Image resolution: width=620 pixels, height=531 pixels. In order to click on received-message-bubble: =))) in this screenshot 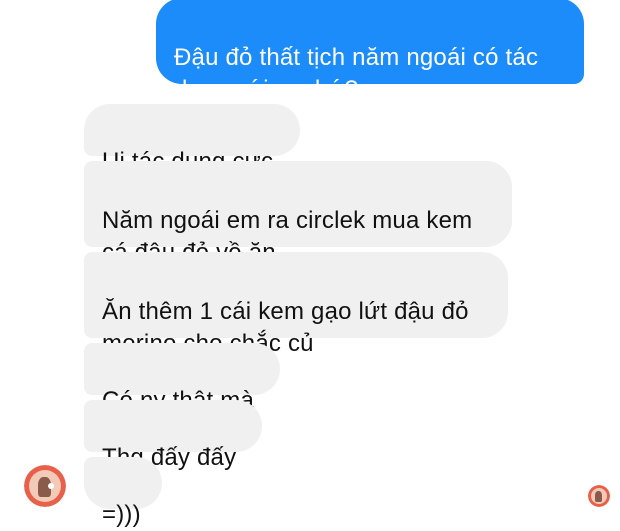, I will do `click(123, 492)`.